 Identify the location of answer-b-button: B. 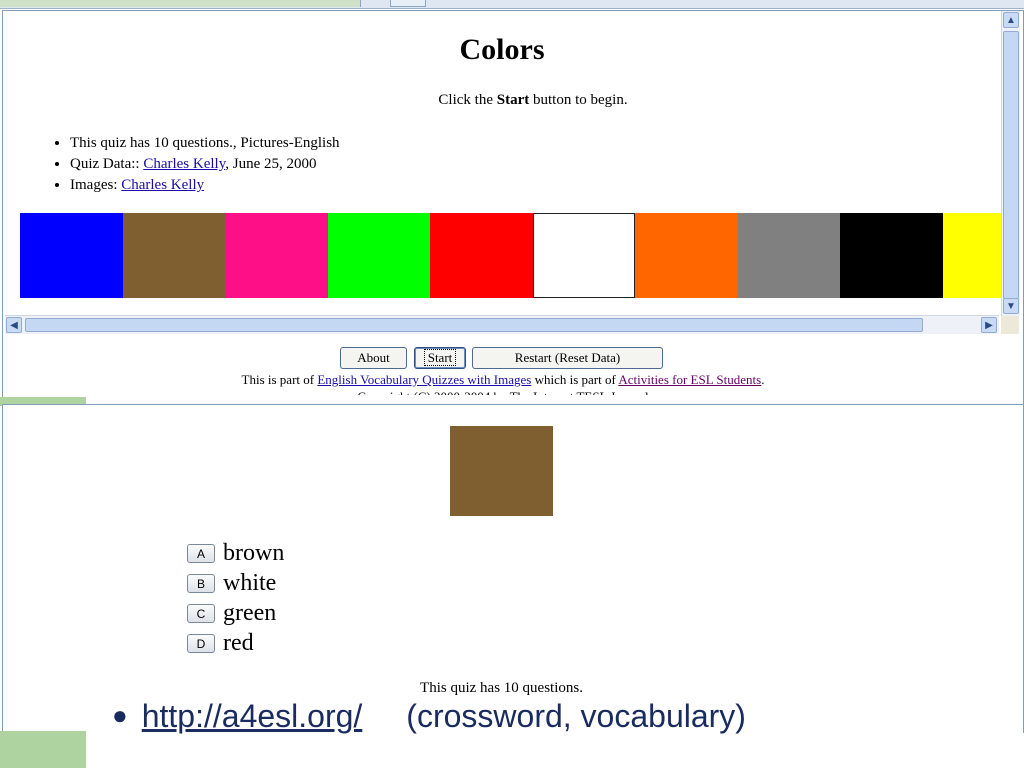
(201, 583).